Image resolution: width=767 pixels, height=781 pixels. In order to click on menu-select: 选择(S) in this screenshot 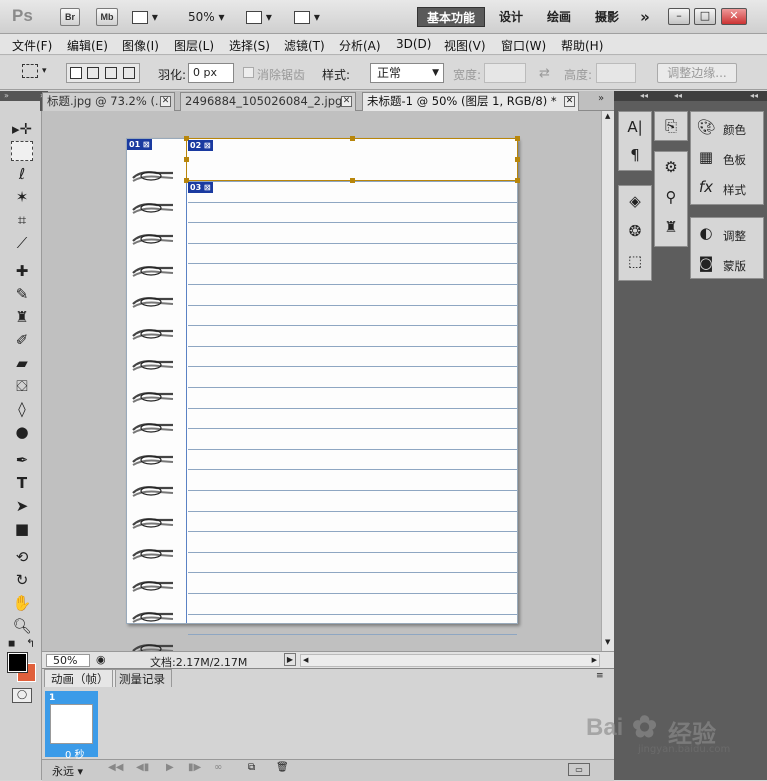, I will do `click(249, 45)`.